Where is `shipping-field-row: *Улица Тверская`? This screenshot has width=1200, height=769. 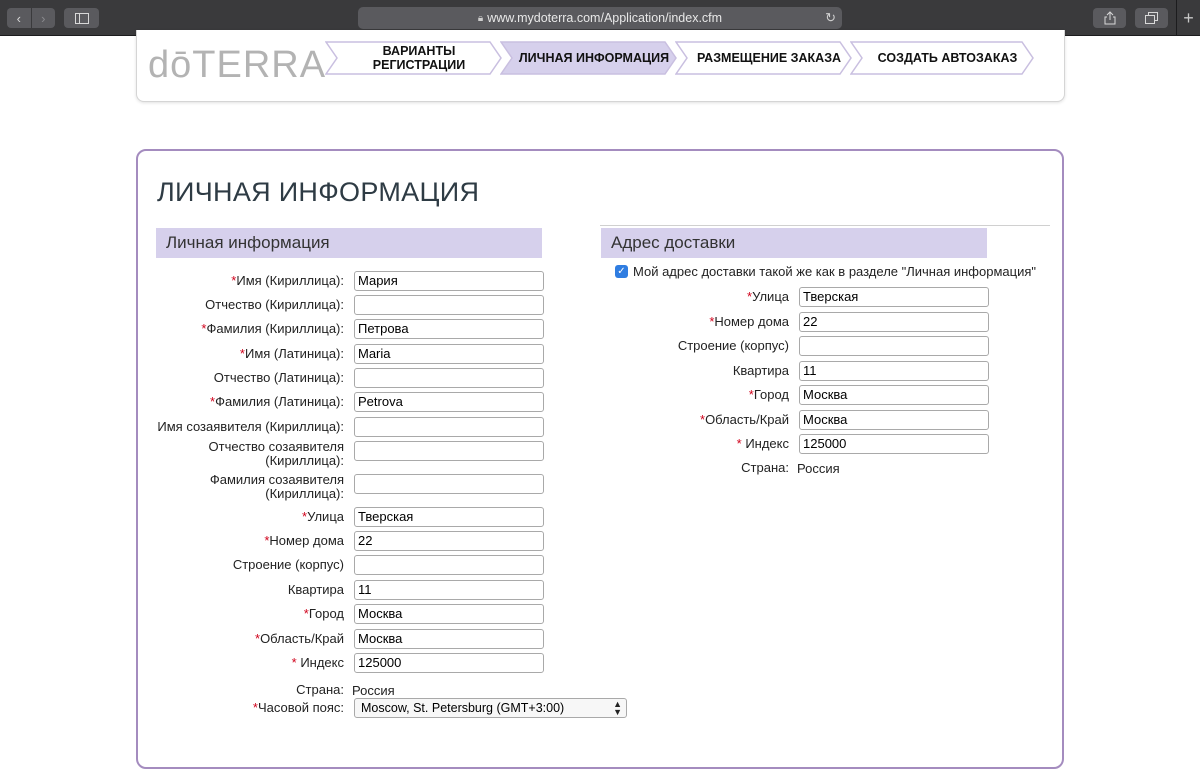
shipping-field-row: *Улица Тверская is located at coordinates (796, 297).